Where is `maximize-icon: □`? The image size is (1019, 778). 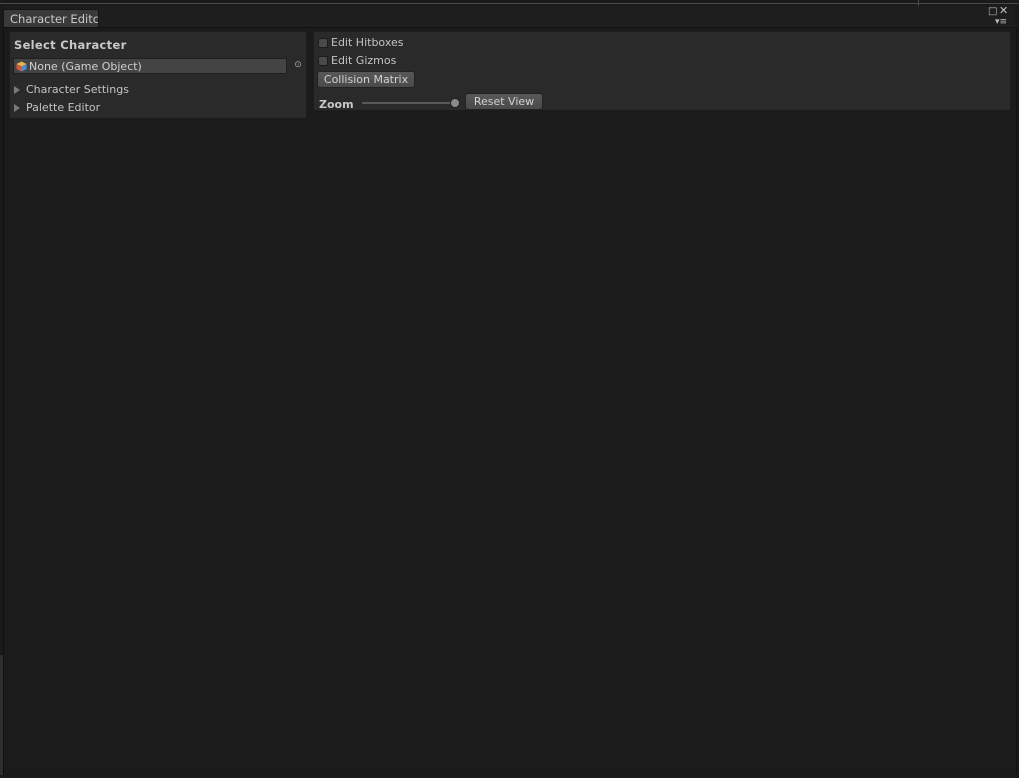
maximize-icon: □ is located at coordinates (992, 12).